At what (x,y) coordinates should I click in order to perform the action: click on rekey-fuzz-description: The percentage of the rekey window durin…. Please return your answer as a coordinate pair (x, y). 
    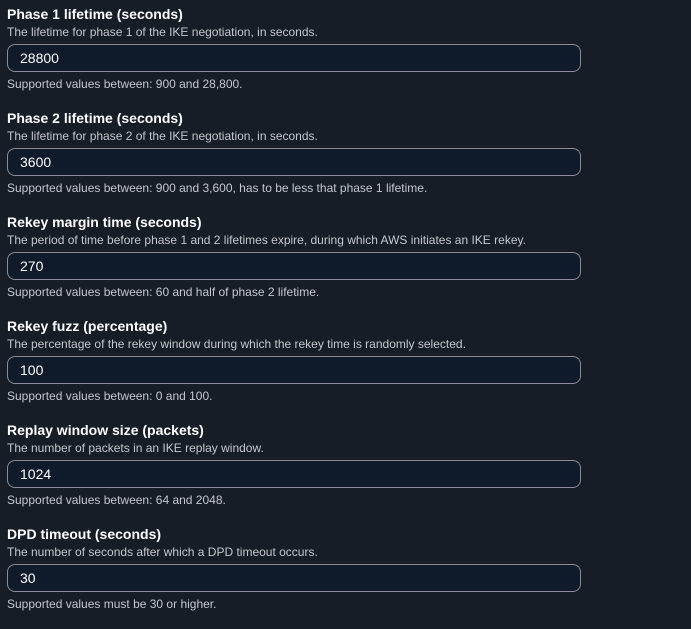
    Looking at the image, I should click on (236, 344).